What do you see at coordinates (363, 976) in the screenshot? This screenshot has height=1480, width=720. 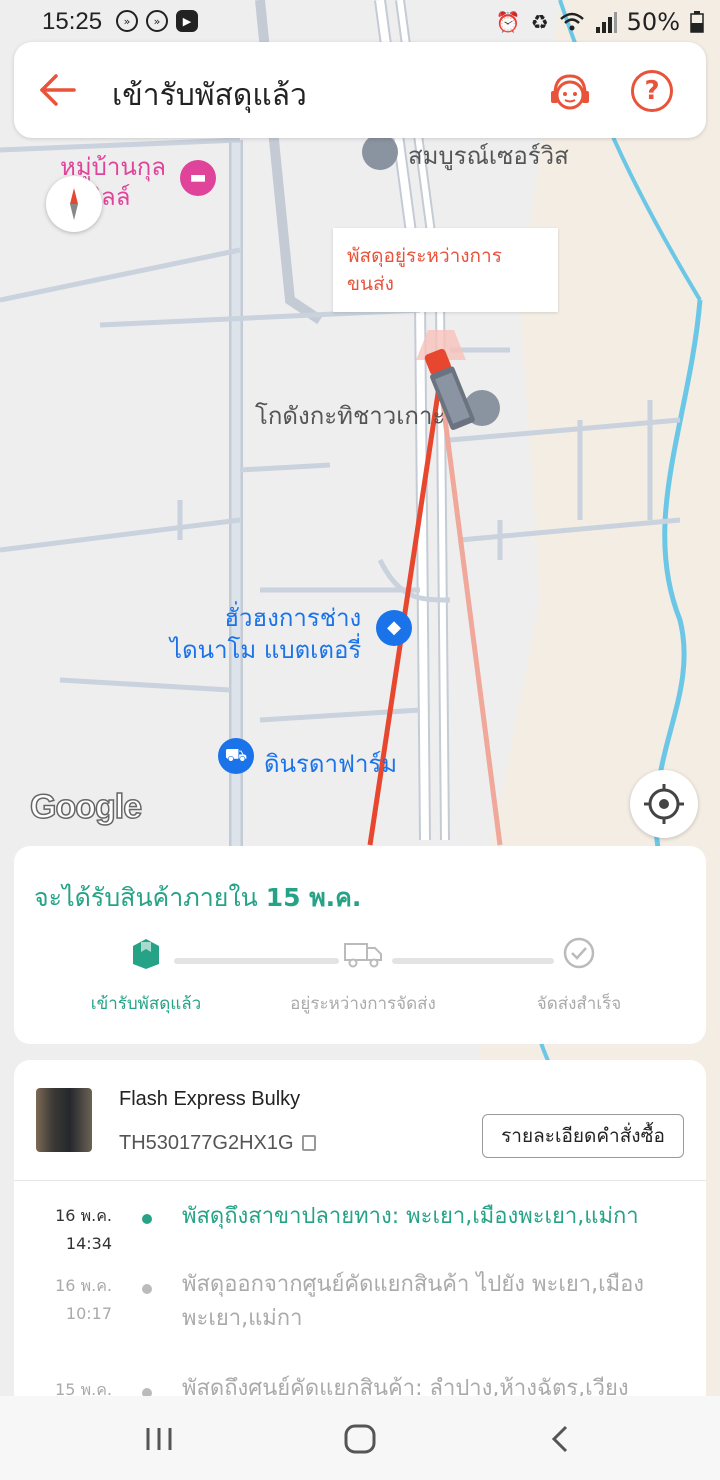 I see `step-in-transit: อยู่ระหว่างการจัดส่ง` at bounding box center [363, 976].